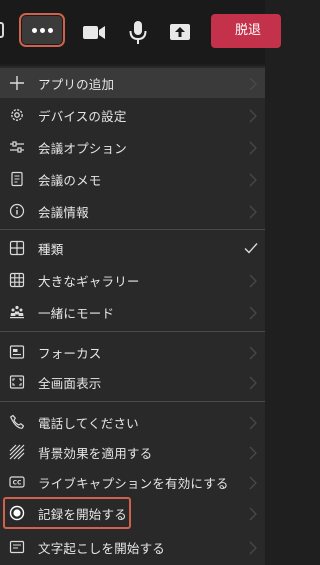  Describe the element at coordinates (17, 547) in the screenshot. I see `transcript-icon` at that location.